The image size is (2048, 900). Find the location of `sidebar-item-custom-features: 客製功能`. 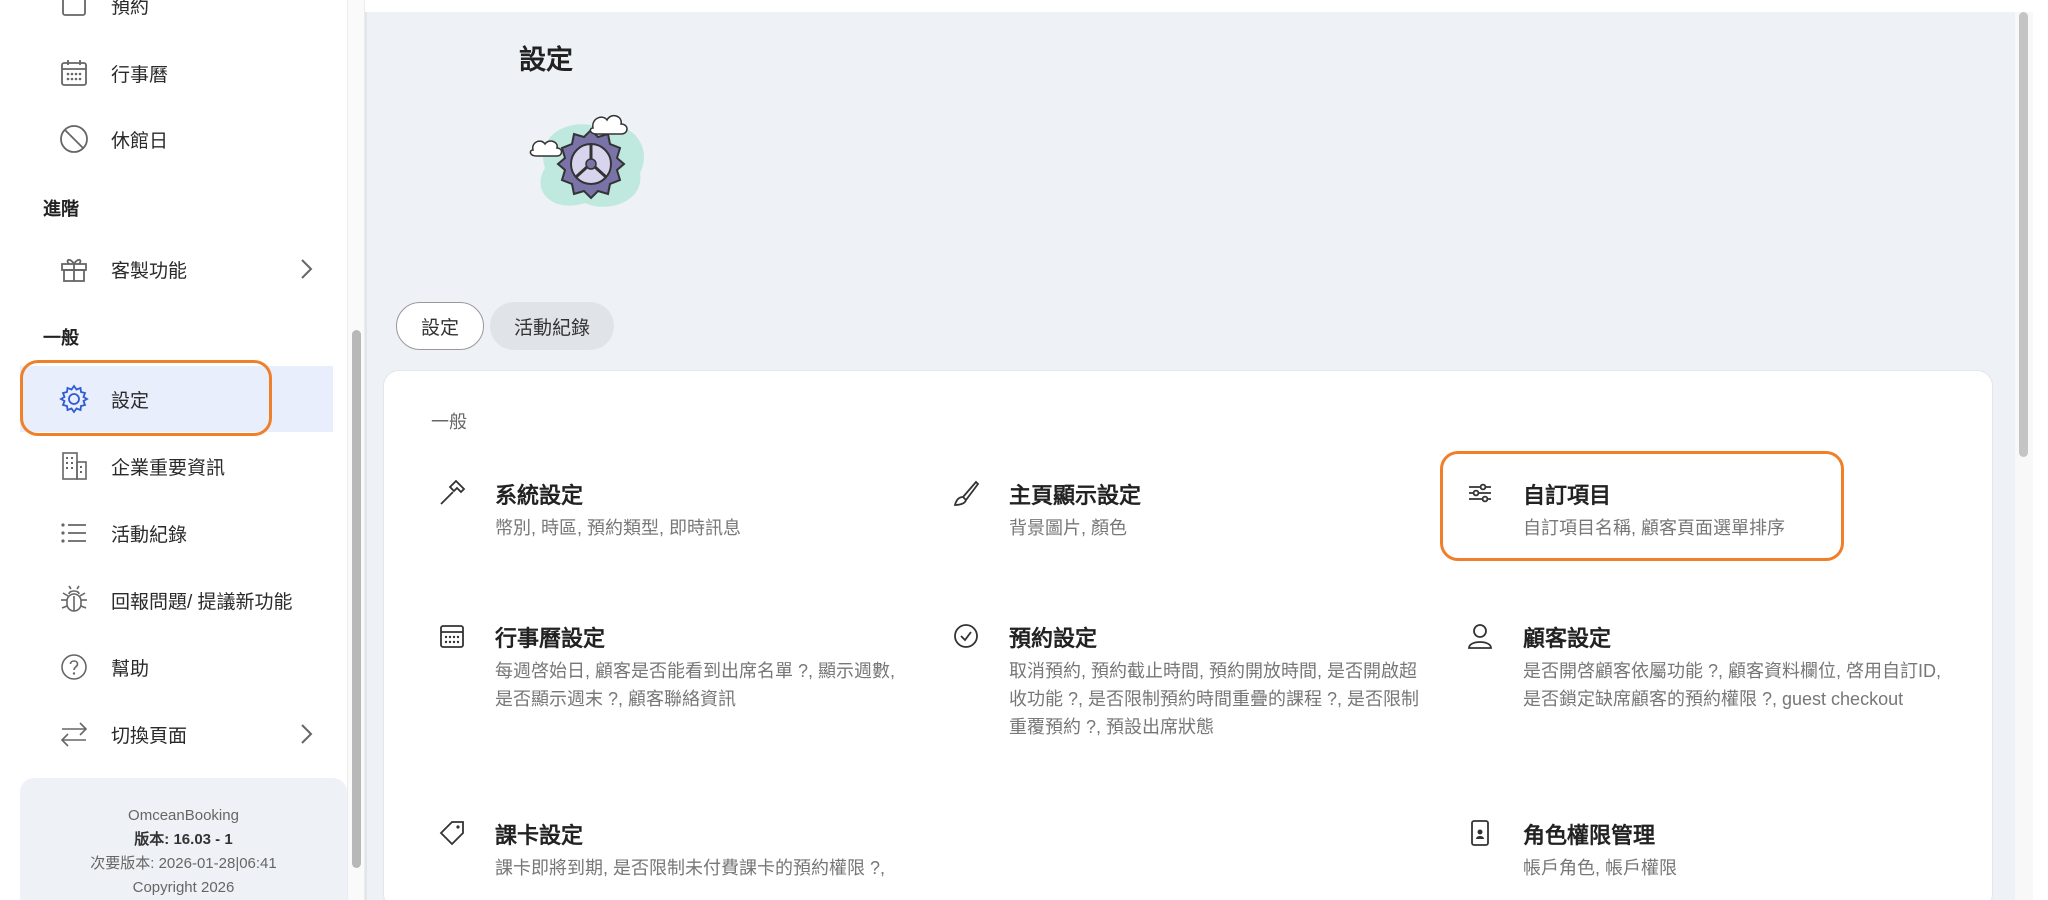

sidebar-item-custom-features: 客製功能 is located at coordinates (176, 269).